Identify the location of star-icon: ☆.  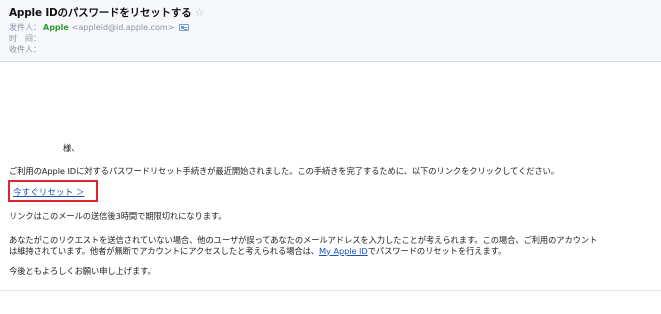
(199, 12).